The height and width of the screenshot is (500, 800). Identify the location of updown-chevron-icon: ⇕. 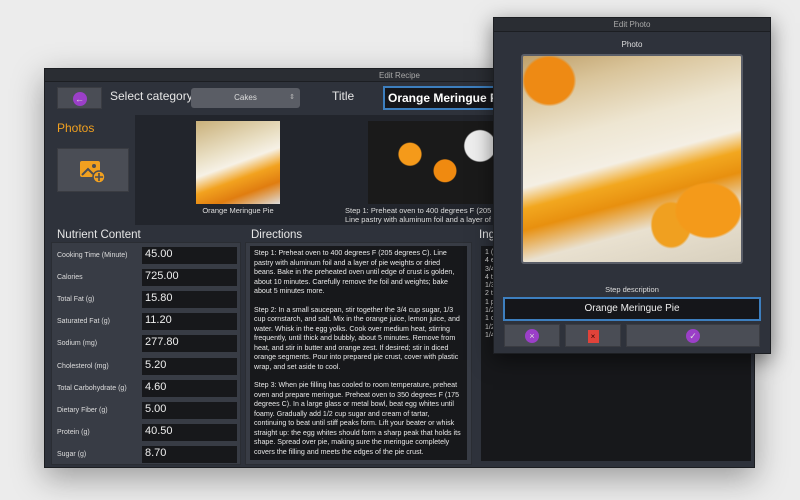
(292, 97).